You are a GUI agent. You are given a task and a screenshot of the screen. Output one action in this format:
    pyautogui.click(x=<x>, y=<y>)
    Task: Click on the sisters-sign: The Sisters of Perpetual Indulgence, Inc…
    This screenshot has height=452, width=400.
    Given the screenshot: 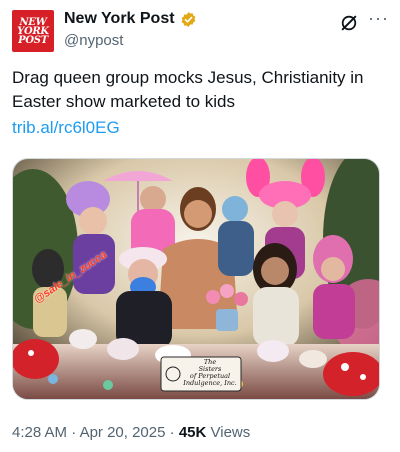 What is the action you would take?
    pyautogui.click(x=210, y=373)
    